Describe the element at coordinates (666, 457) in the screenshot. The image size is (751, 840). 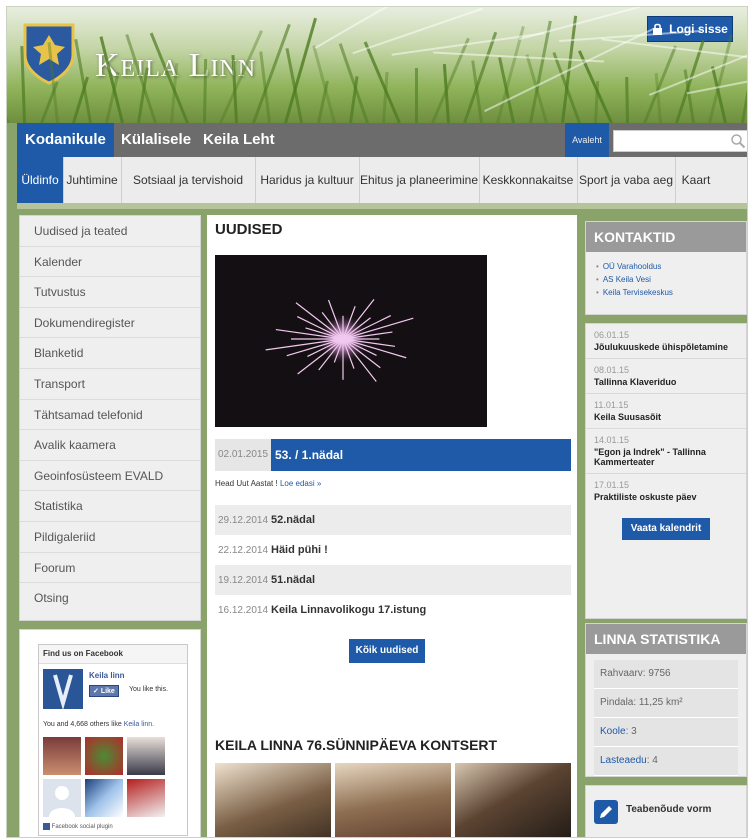
I see `event-title: "Egon ja Indrek" - Tallinna Kammerteater` at that location.